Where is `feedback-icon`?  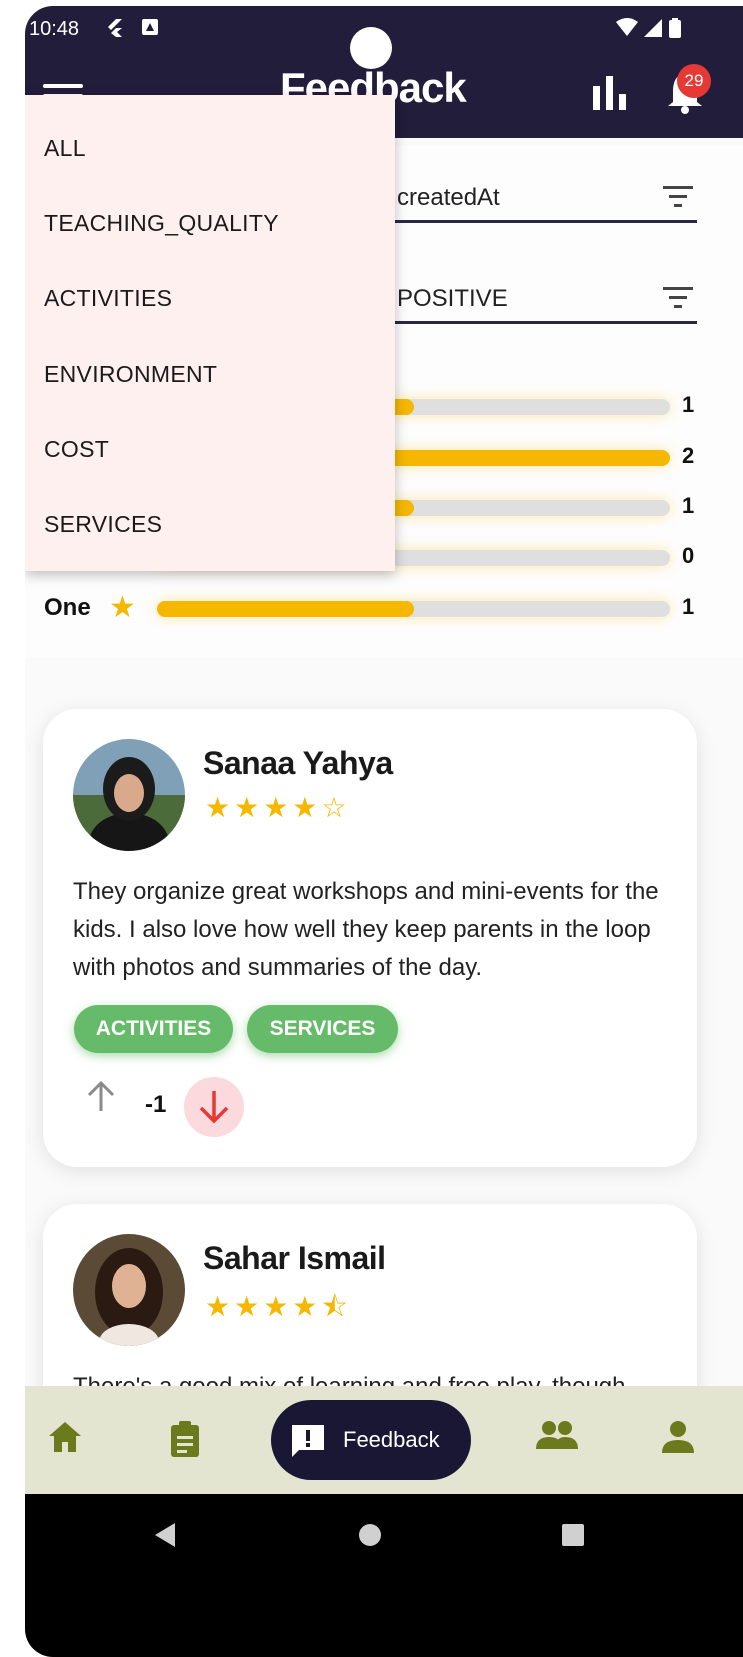 feedback-icon is located at coordinates (308, 1441).